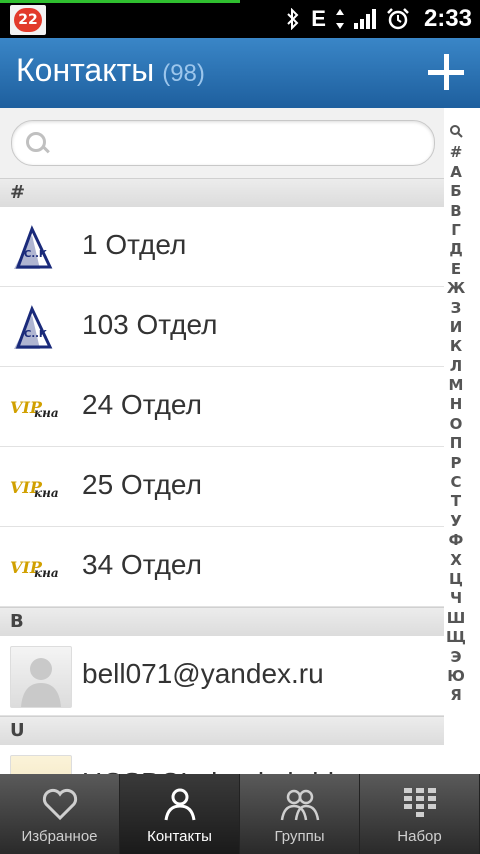 This screenshot has height=854, width=480. Describe the element at coordinates (142, 484) in the screenshot. I see `contact-name: 25 Отдел` at that location.